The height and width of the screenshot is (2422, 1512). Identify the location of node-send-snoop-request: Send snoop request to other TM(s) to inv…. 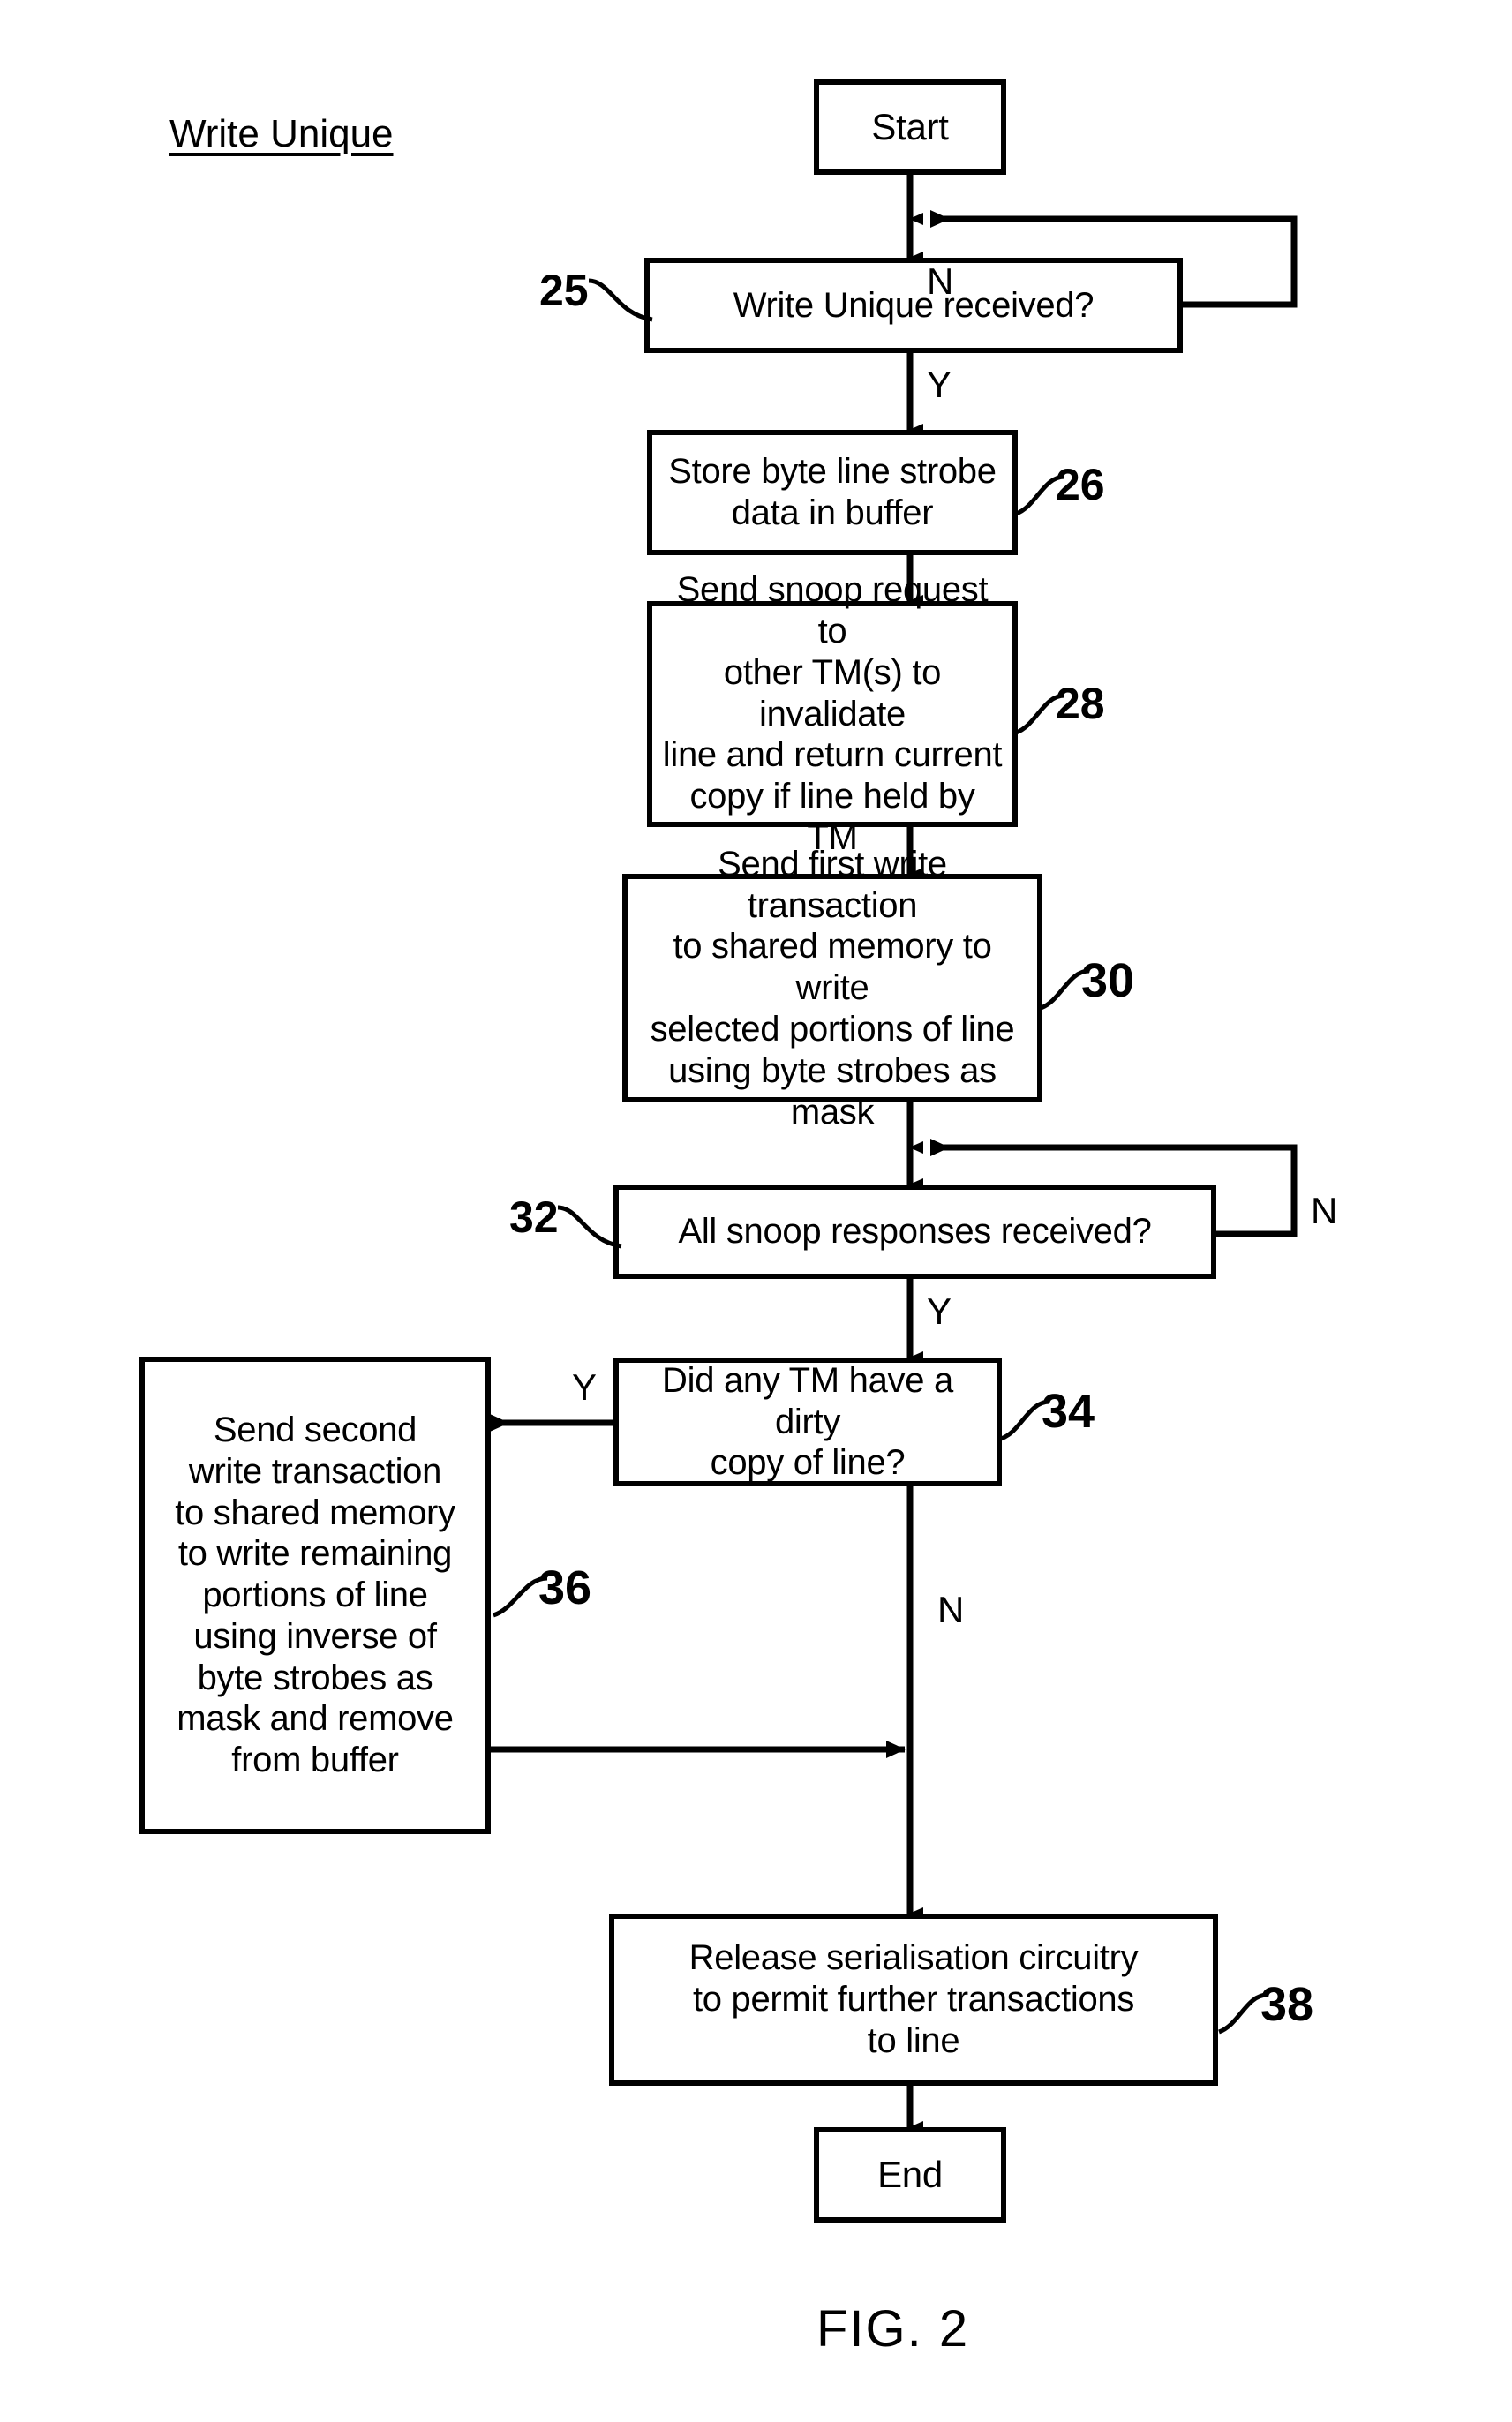
(832, 714).